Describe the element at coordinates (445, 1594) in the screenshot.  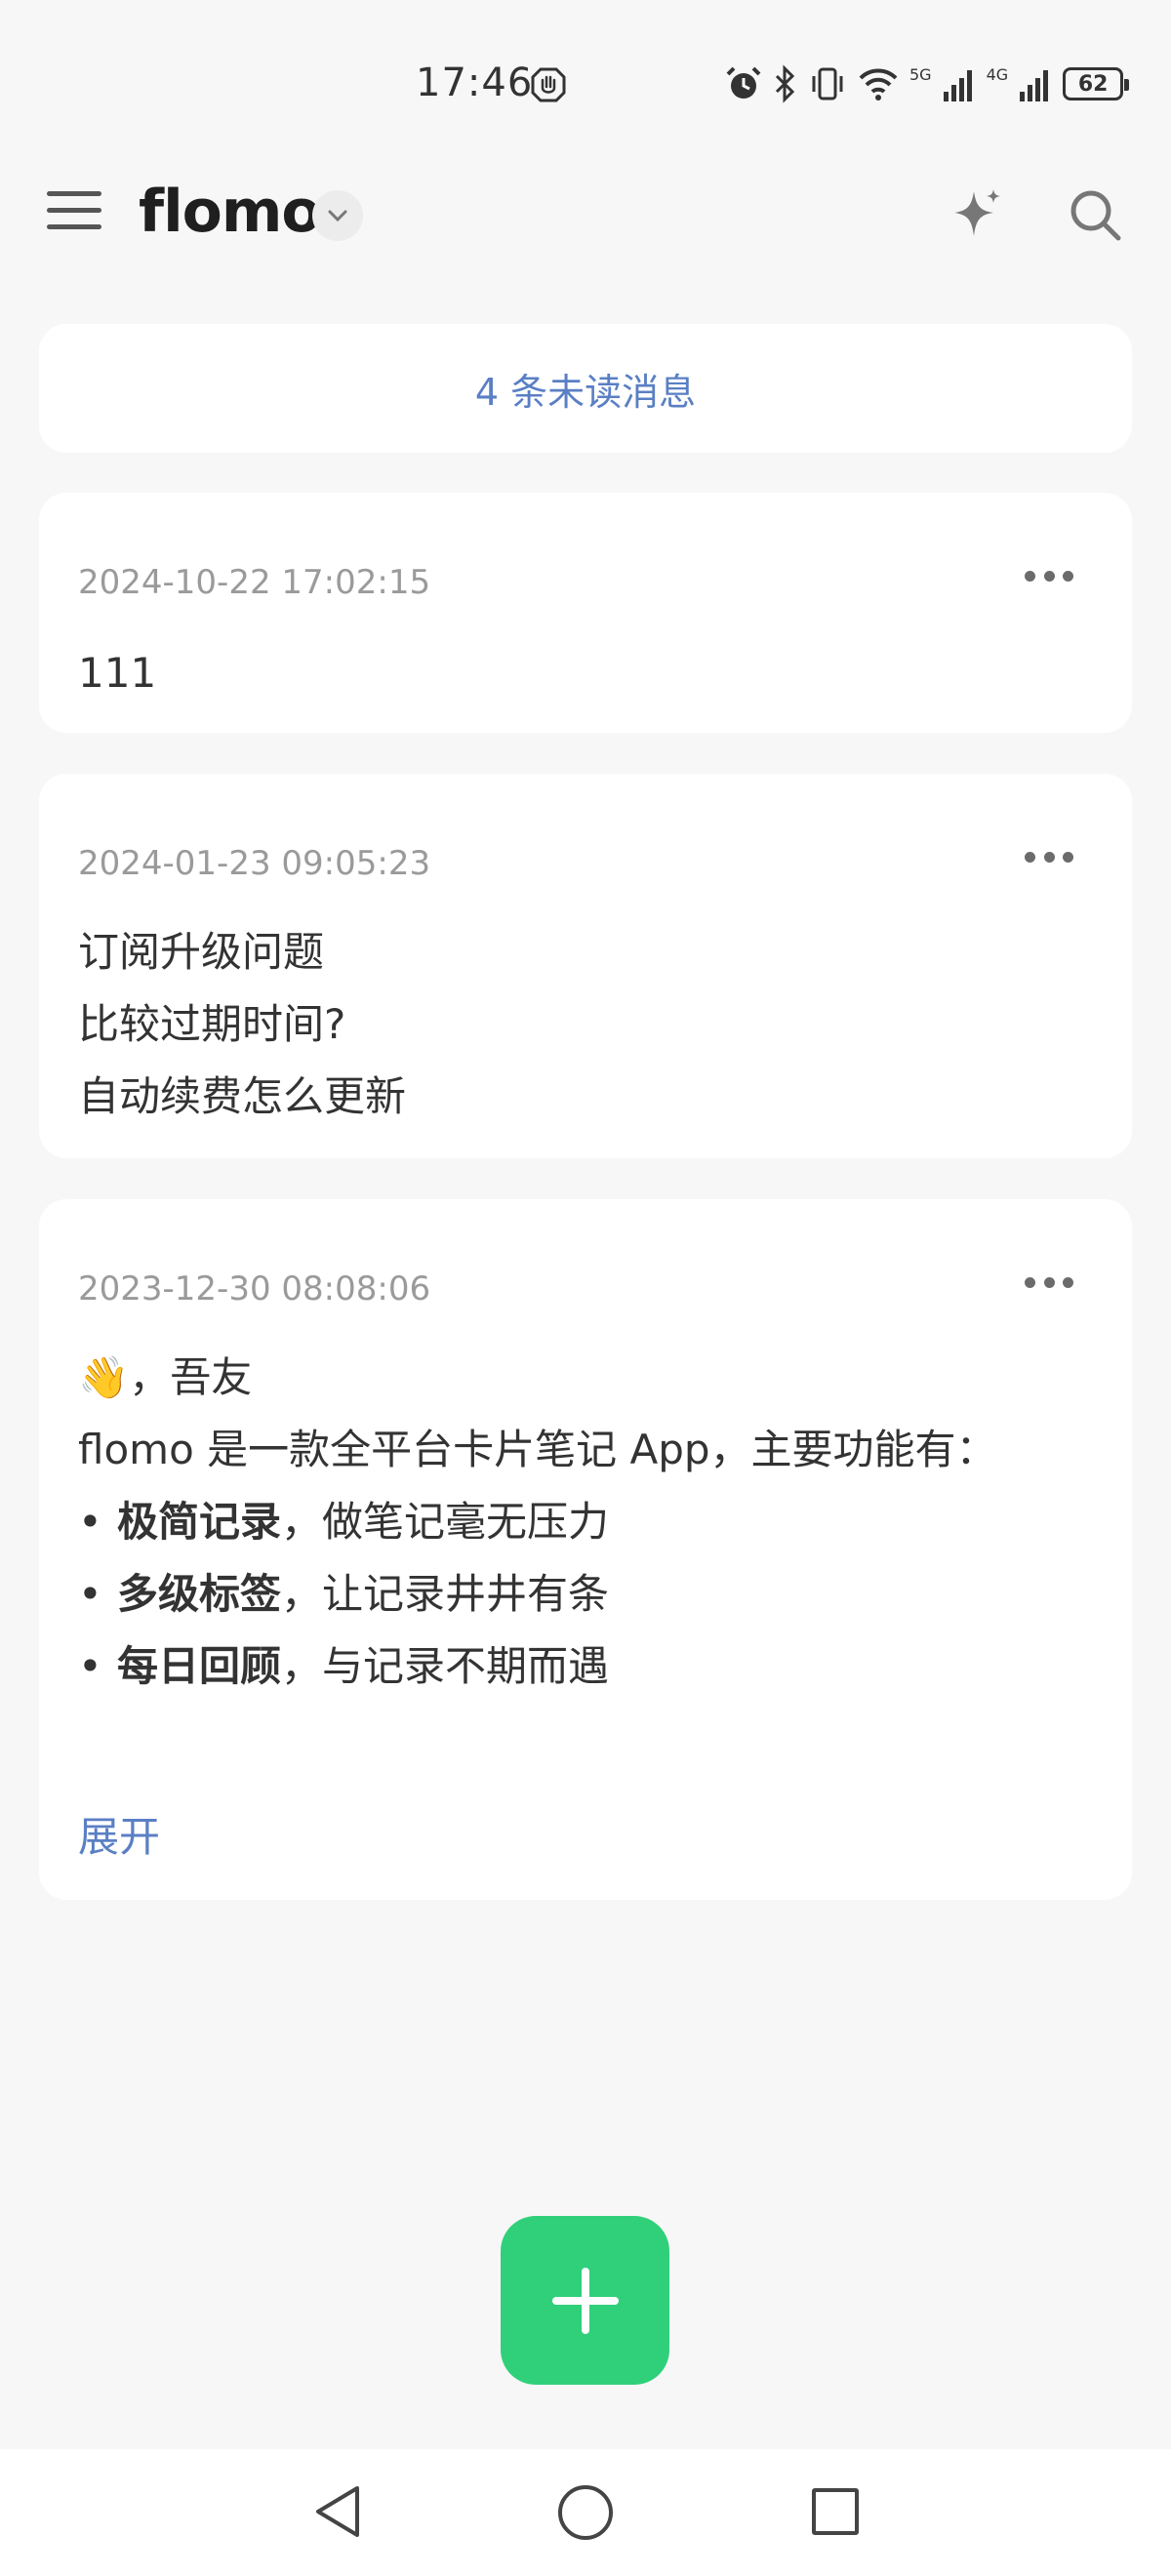
I see `bullet-text: ，让记录井井有条` at that location.